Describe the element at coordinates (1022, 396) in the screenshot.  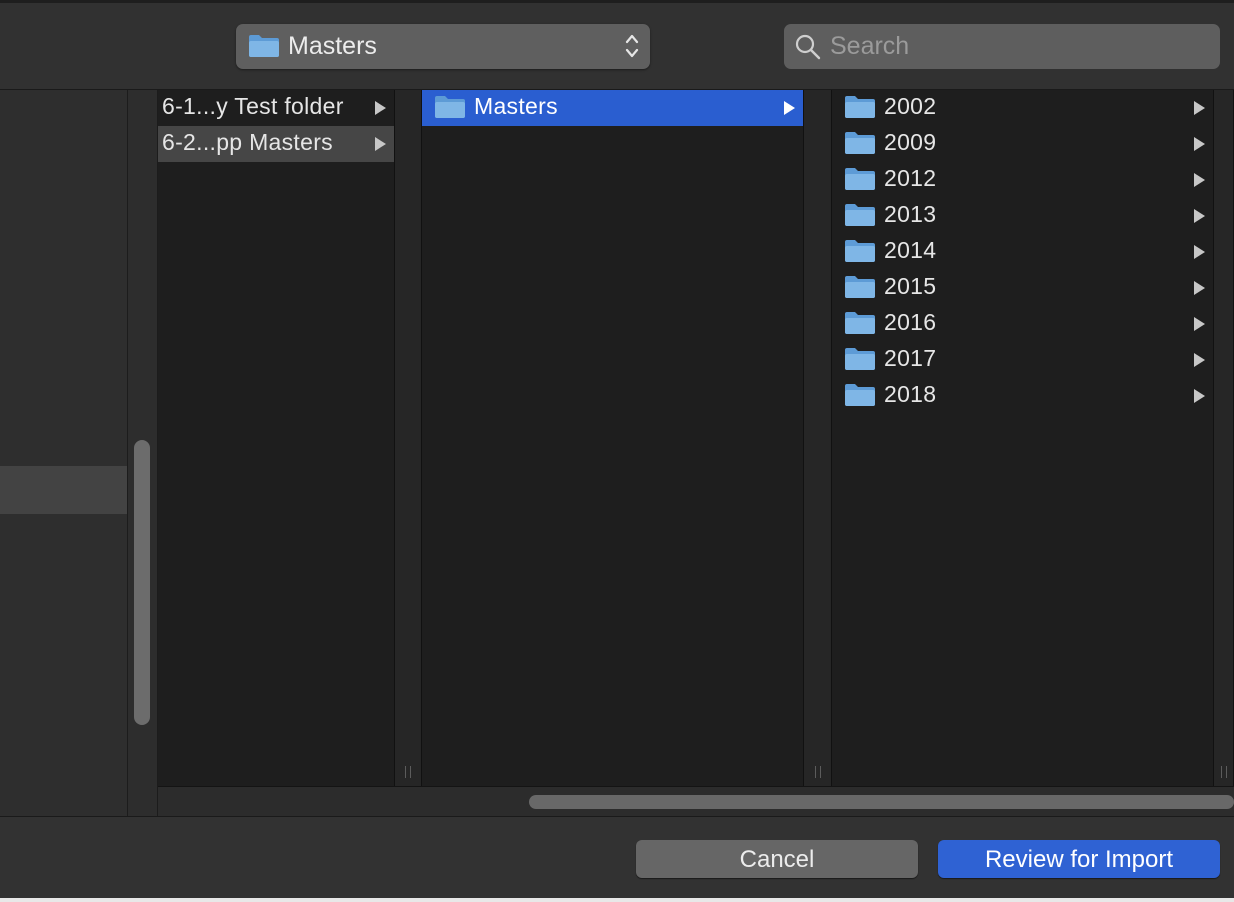
I see `column-3-item: 2018` at that location.